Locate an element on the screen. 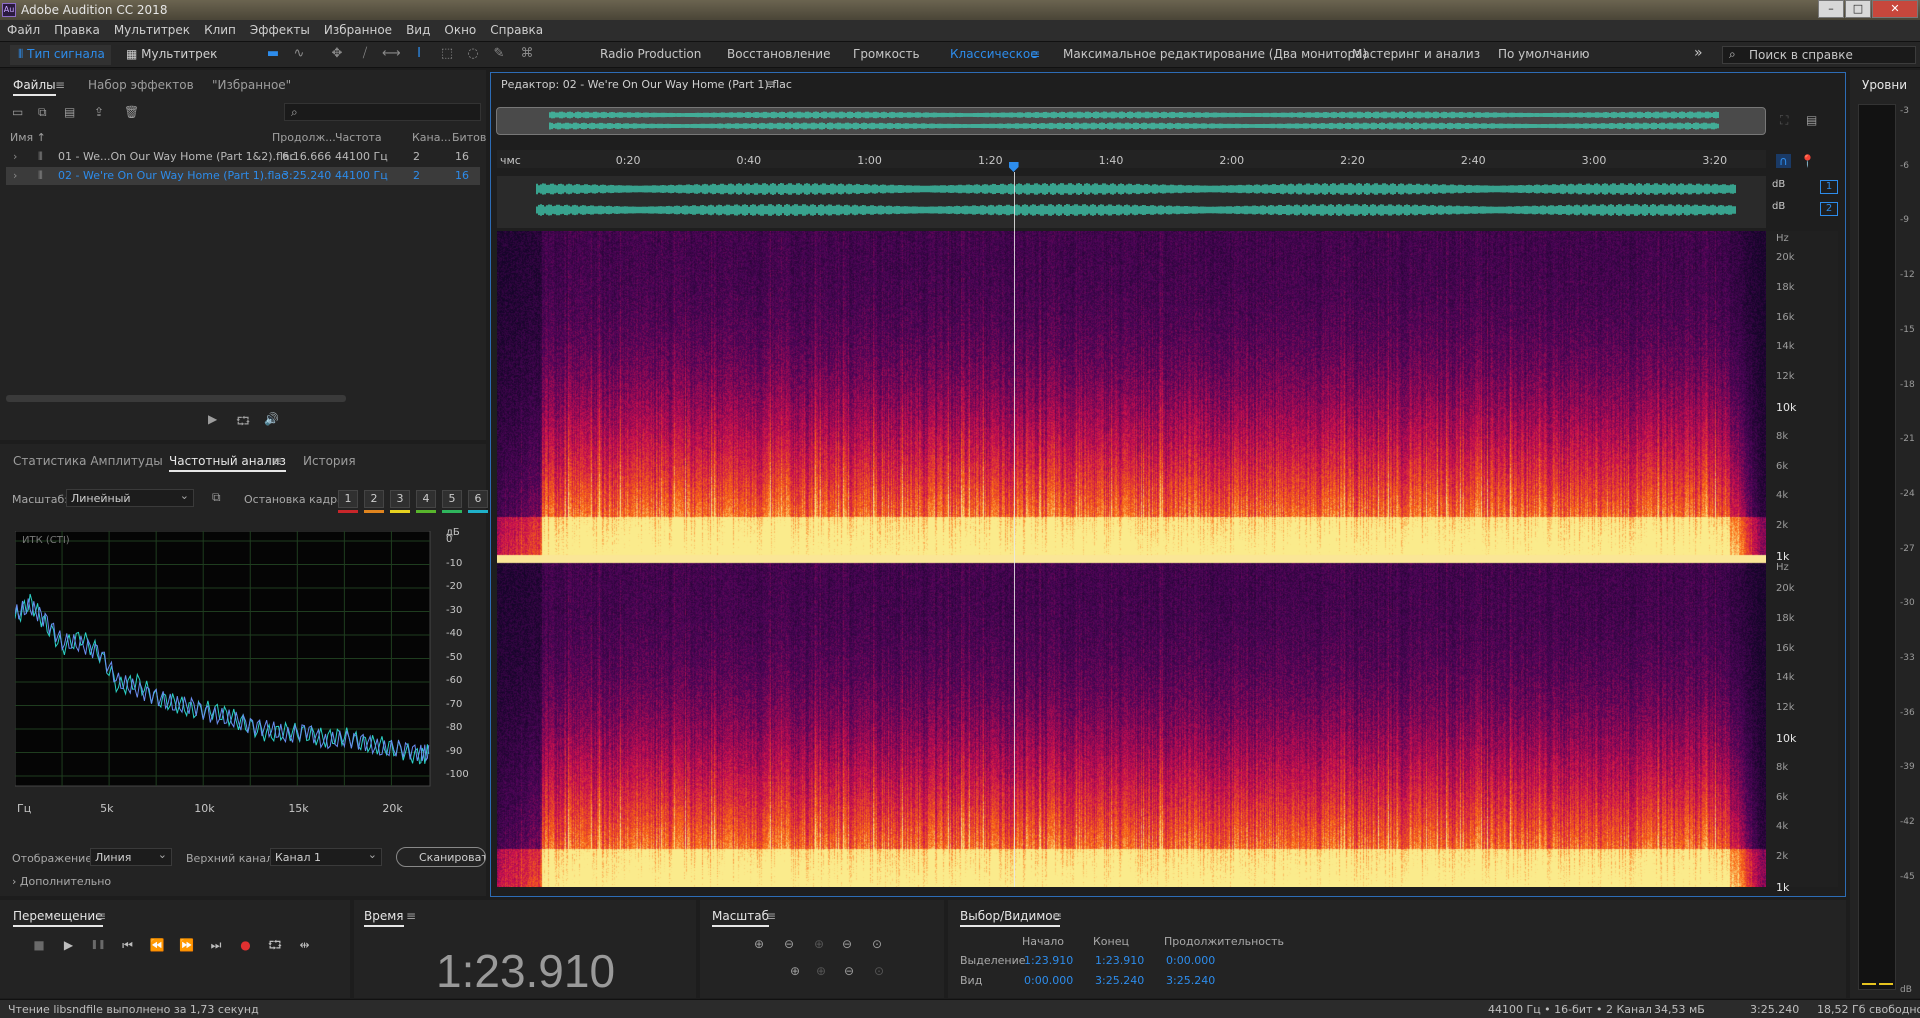  insert-multitrack-icon: ⧉ is located at coordinates (42, 112).